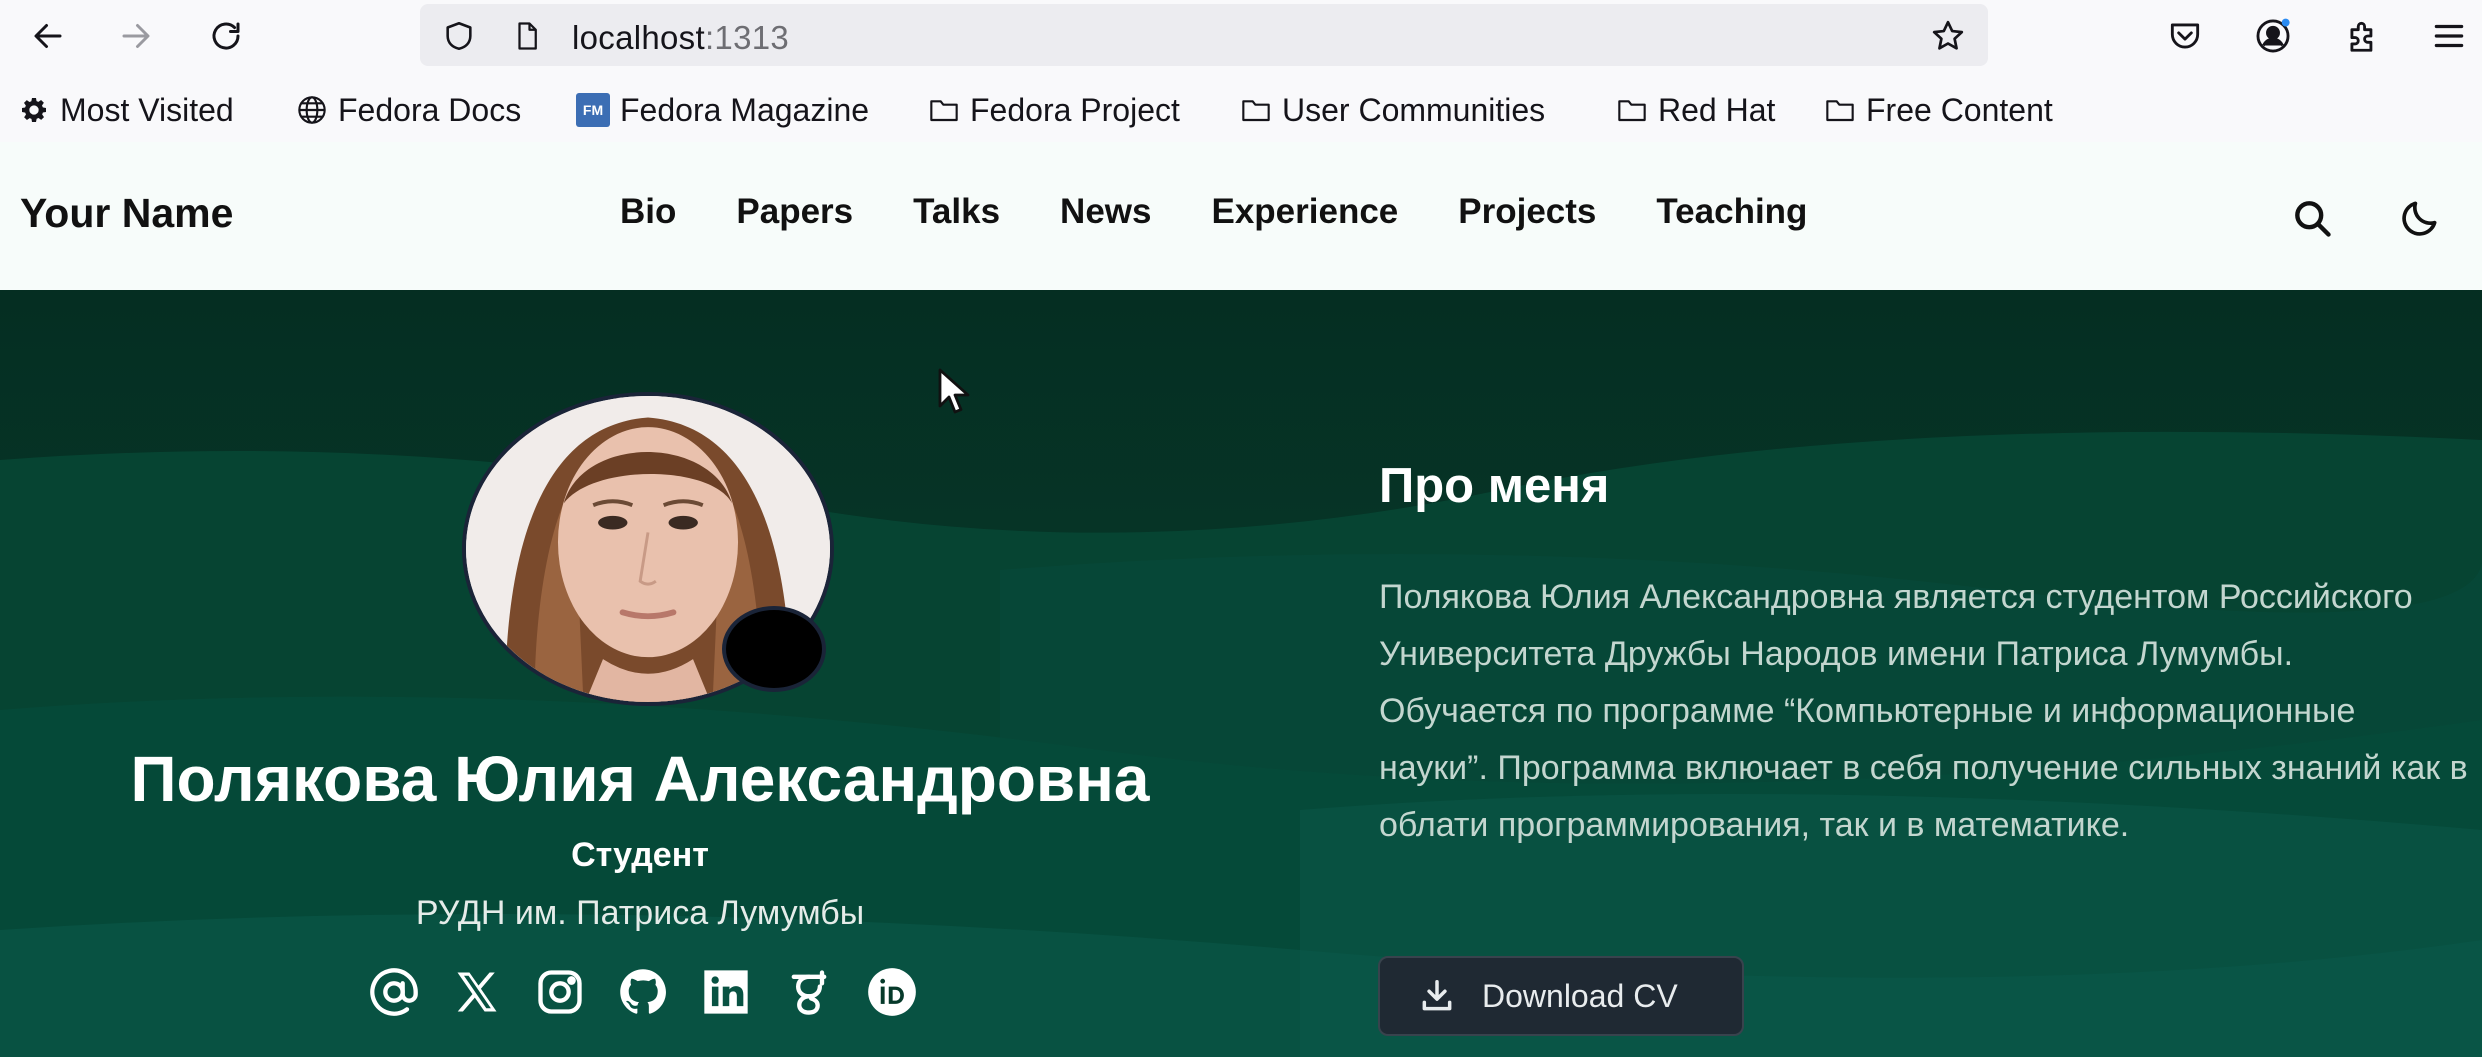  I want to click on bookmark-most-visited: Most Visited, so click(126, 110).